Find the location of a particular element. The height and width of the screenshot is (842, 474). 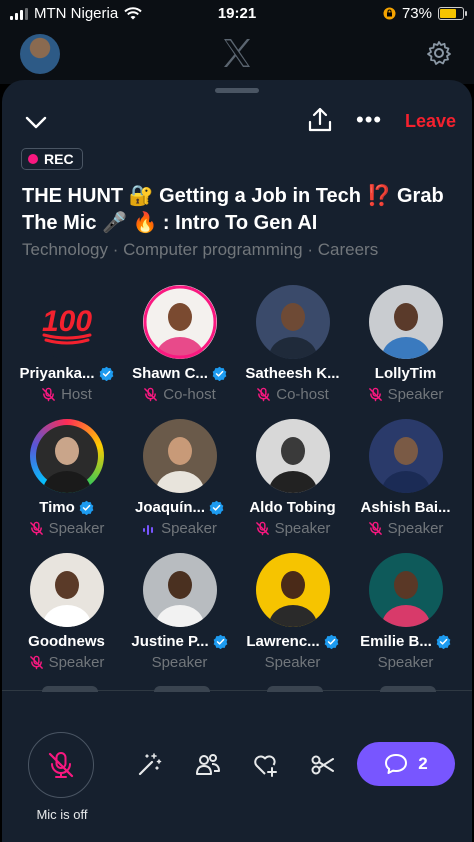

hundred-emoji-icon: 100 is located at coordinates (67, 325).